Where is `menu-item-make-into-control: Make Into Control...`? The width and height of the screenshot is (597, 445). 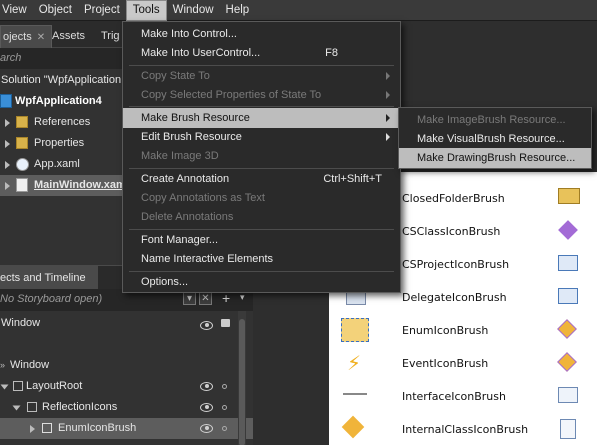
menu-item-make-into-control: Make Into Control... is located at coordinates (261, 34).